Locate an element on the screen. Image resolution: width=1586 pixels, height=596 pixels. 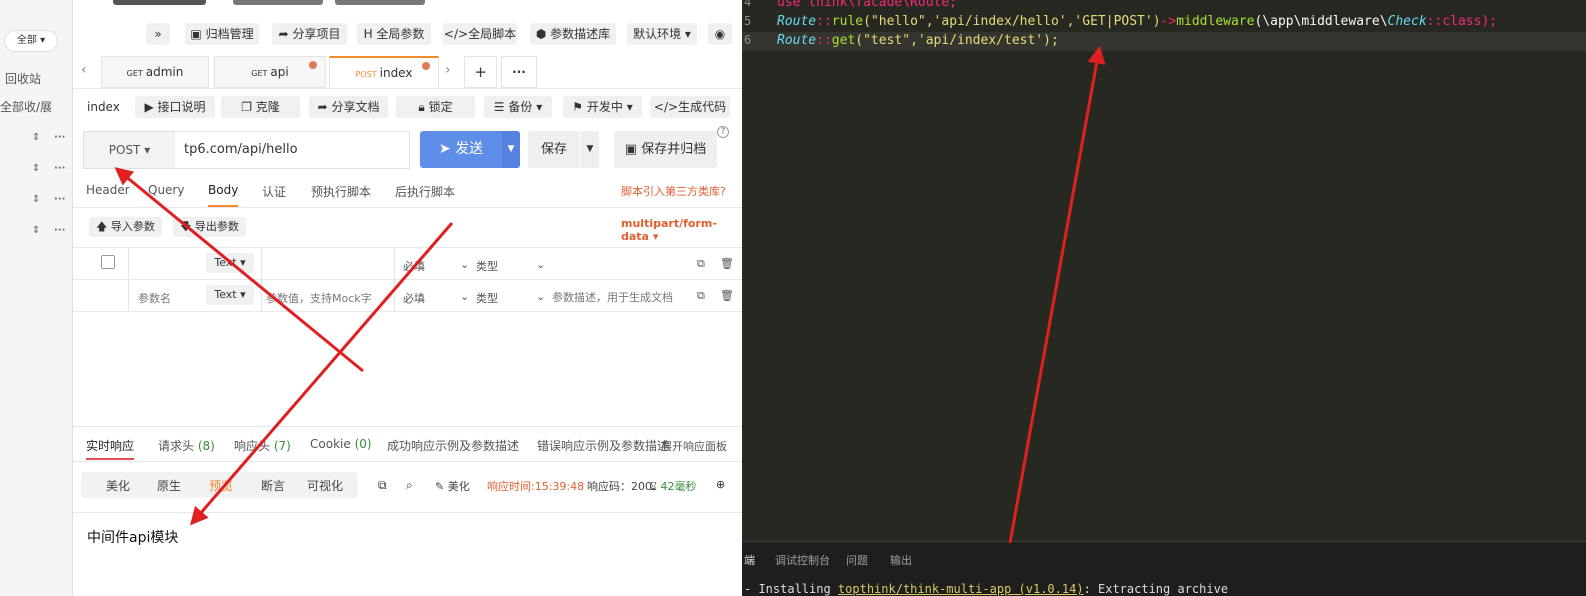
param-desc-input: 参数描述，用于生成文档 is located at coordinates (622, 297).